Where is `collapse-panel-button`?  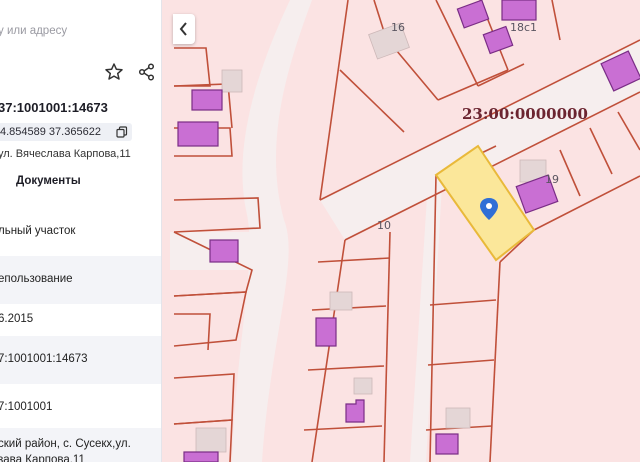 collapse-panel-button is located at coordinates (184, 29).